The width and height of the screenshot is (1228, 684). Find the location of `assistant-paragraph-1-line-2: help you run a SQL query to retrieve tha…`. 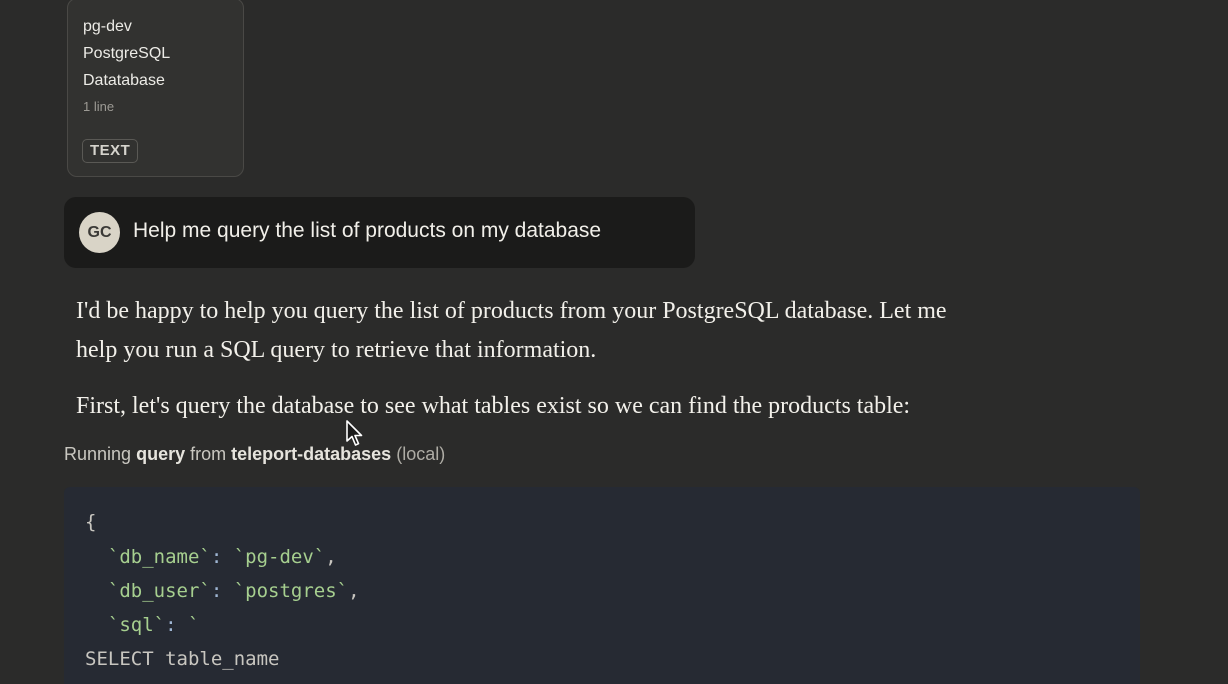

assistant-paragraph-1-line-2: help you run a SQL query to retrieve tha… is located at coordinates (336, 350).